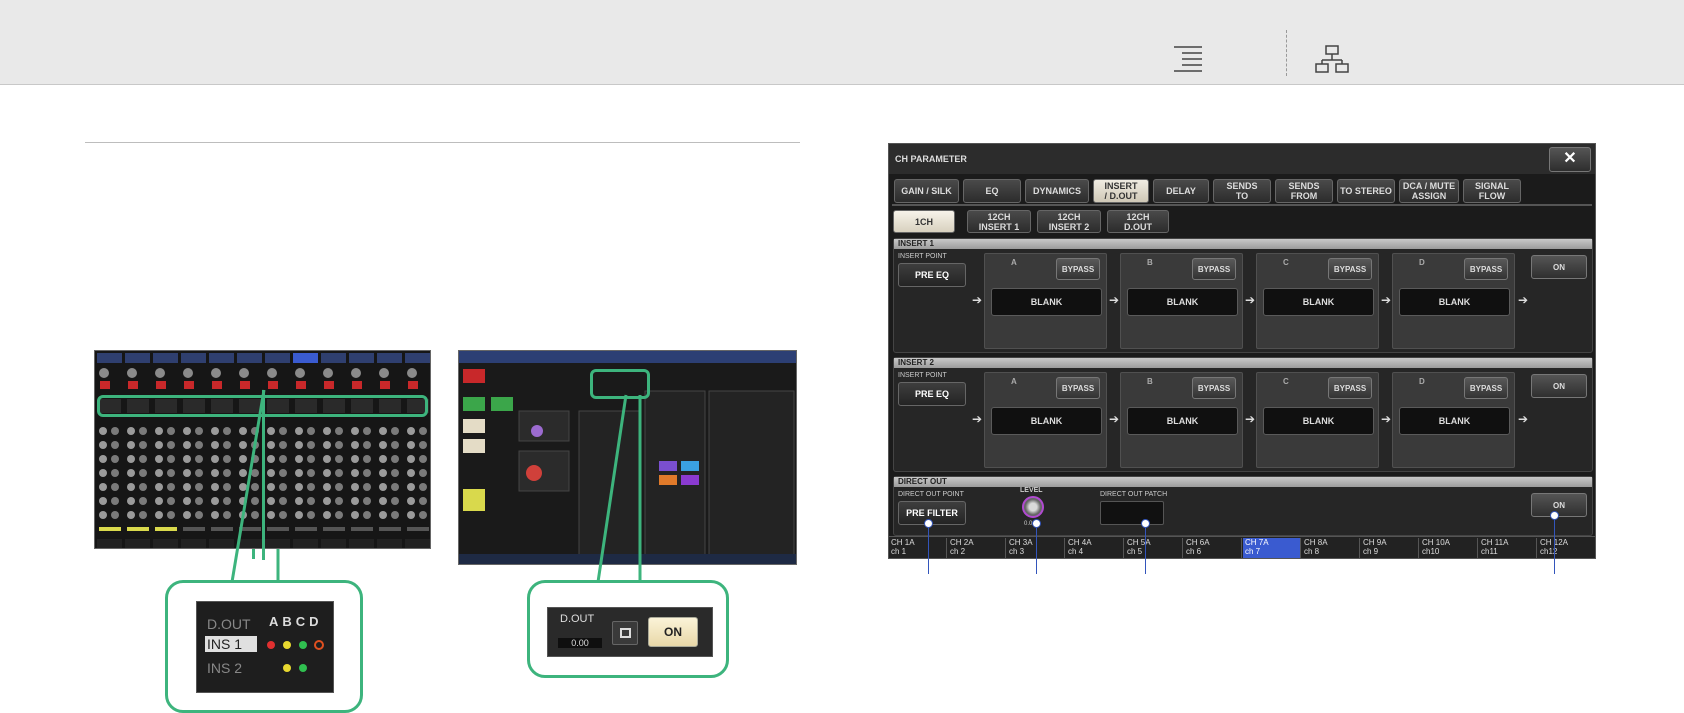  What do you see at coordinates (1489, 551) in the screenshot?
I see `channel-sub-name: ch11` at bounding box center [1489, 551].